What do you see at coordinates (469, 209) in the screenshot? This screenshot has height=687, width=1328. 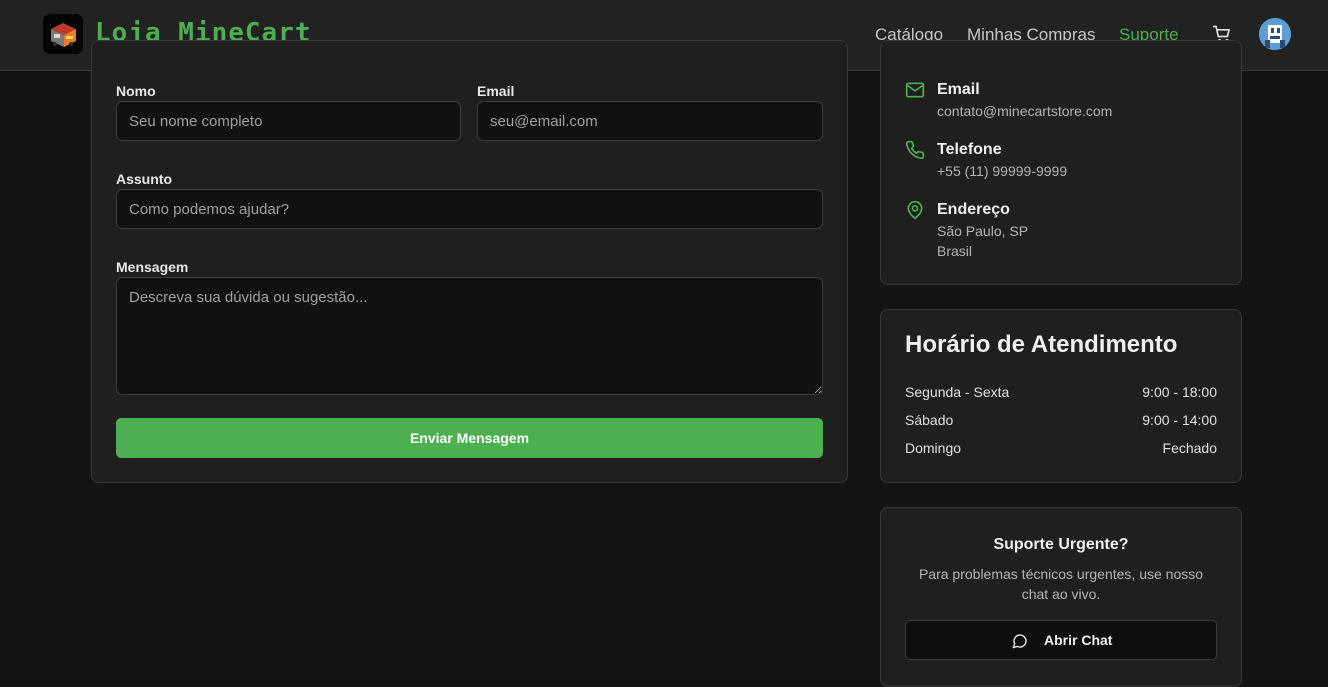 I see `subject-input` at bounding box center [469, 209].